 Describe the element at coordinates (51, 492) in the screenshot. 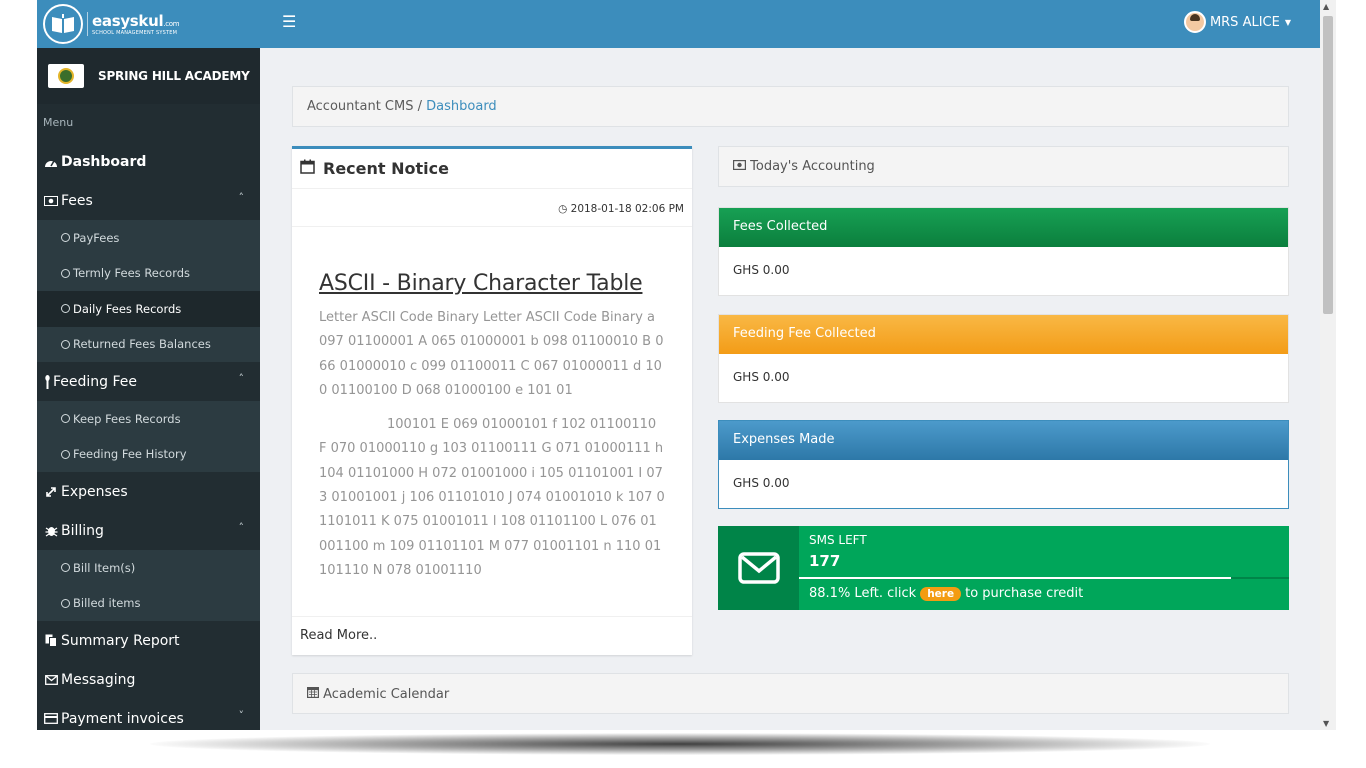

I see `expand-icon` at that location.